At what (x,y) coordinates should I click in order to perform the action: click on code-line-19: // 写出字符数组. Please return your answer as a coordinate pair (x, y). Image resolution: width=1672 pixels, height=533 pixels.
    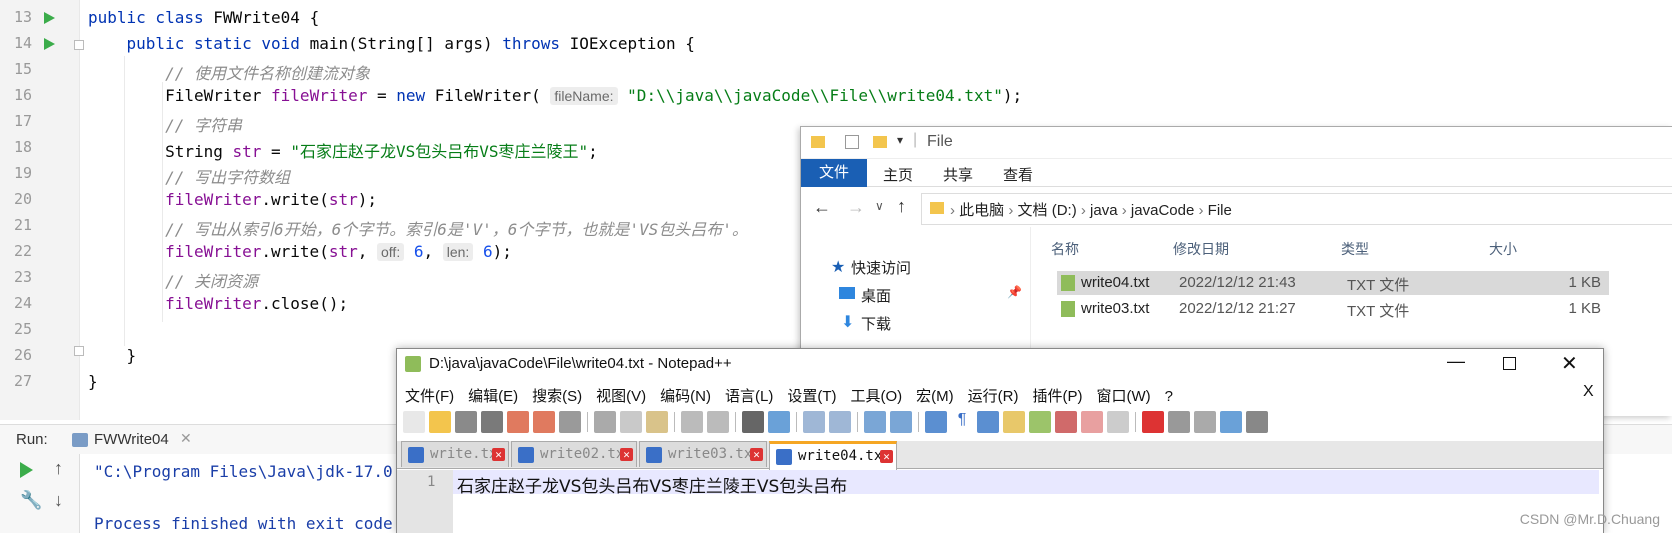
    Looking at the image, I should click on (189, 176).